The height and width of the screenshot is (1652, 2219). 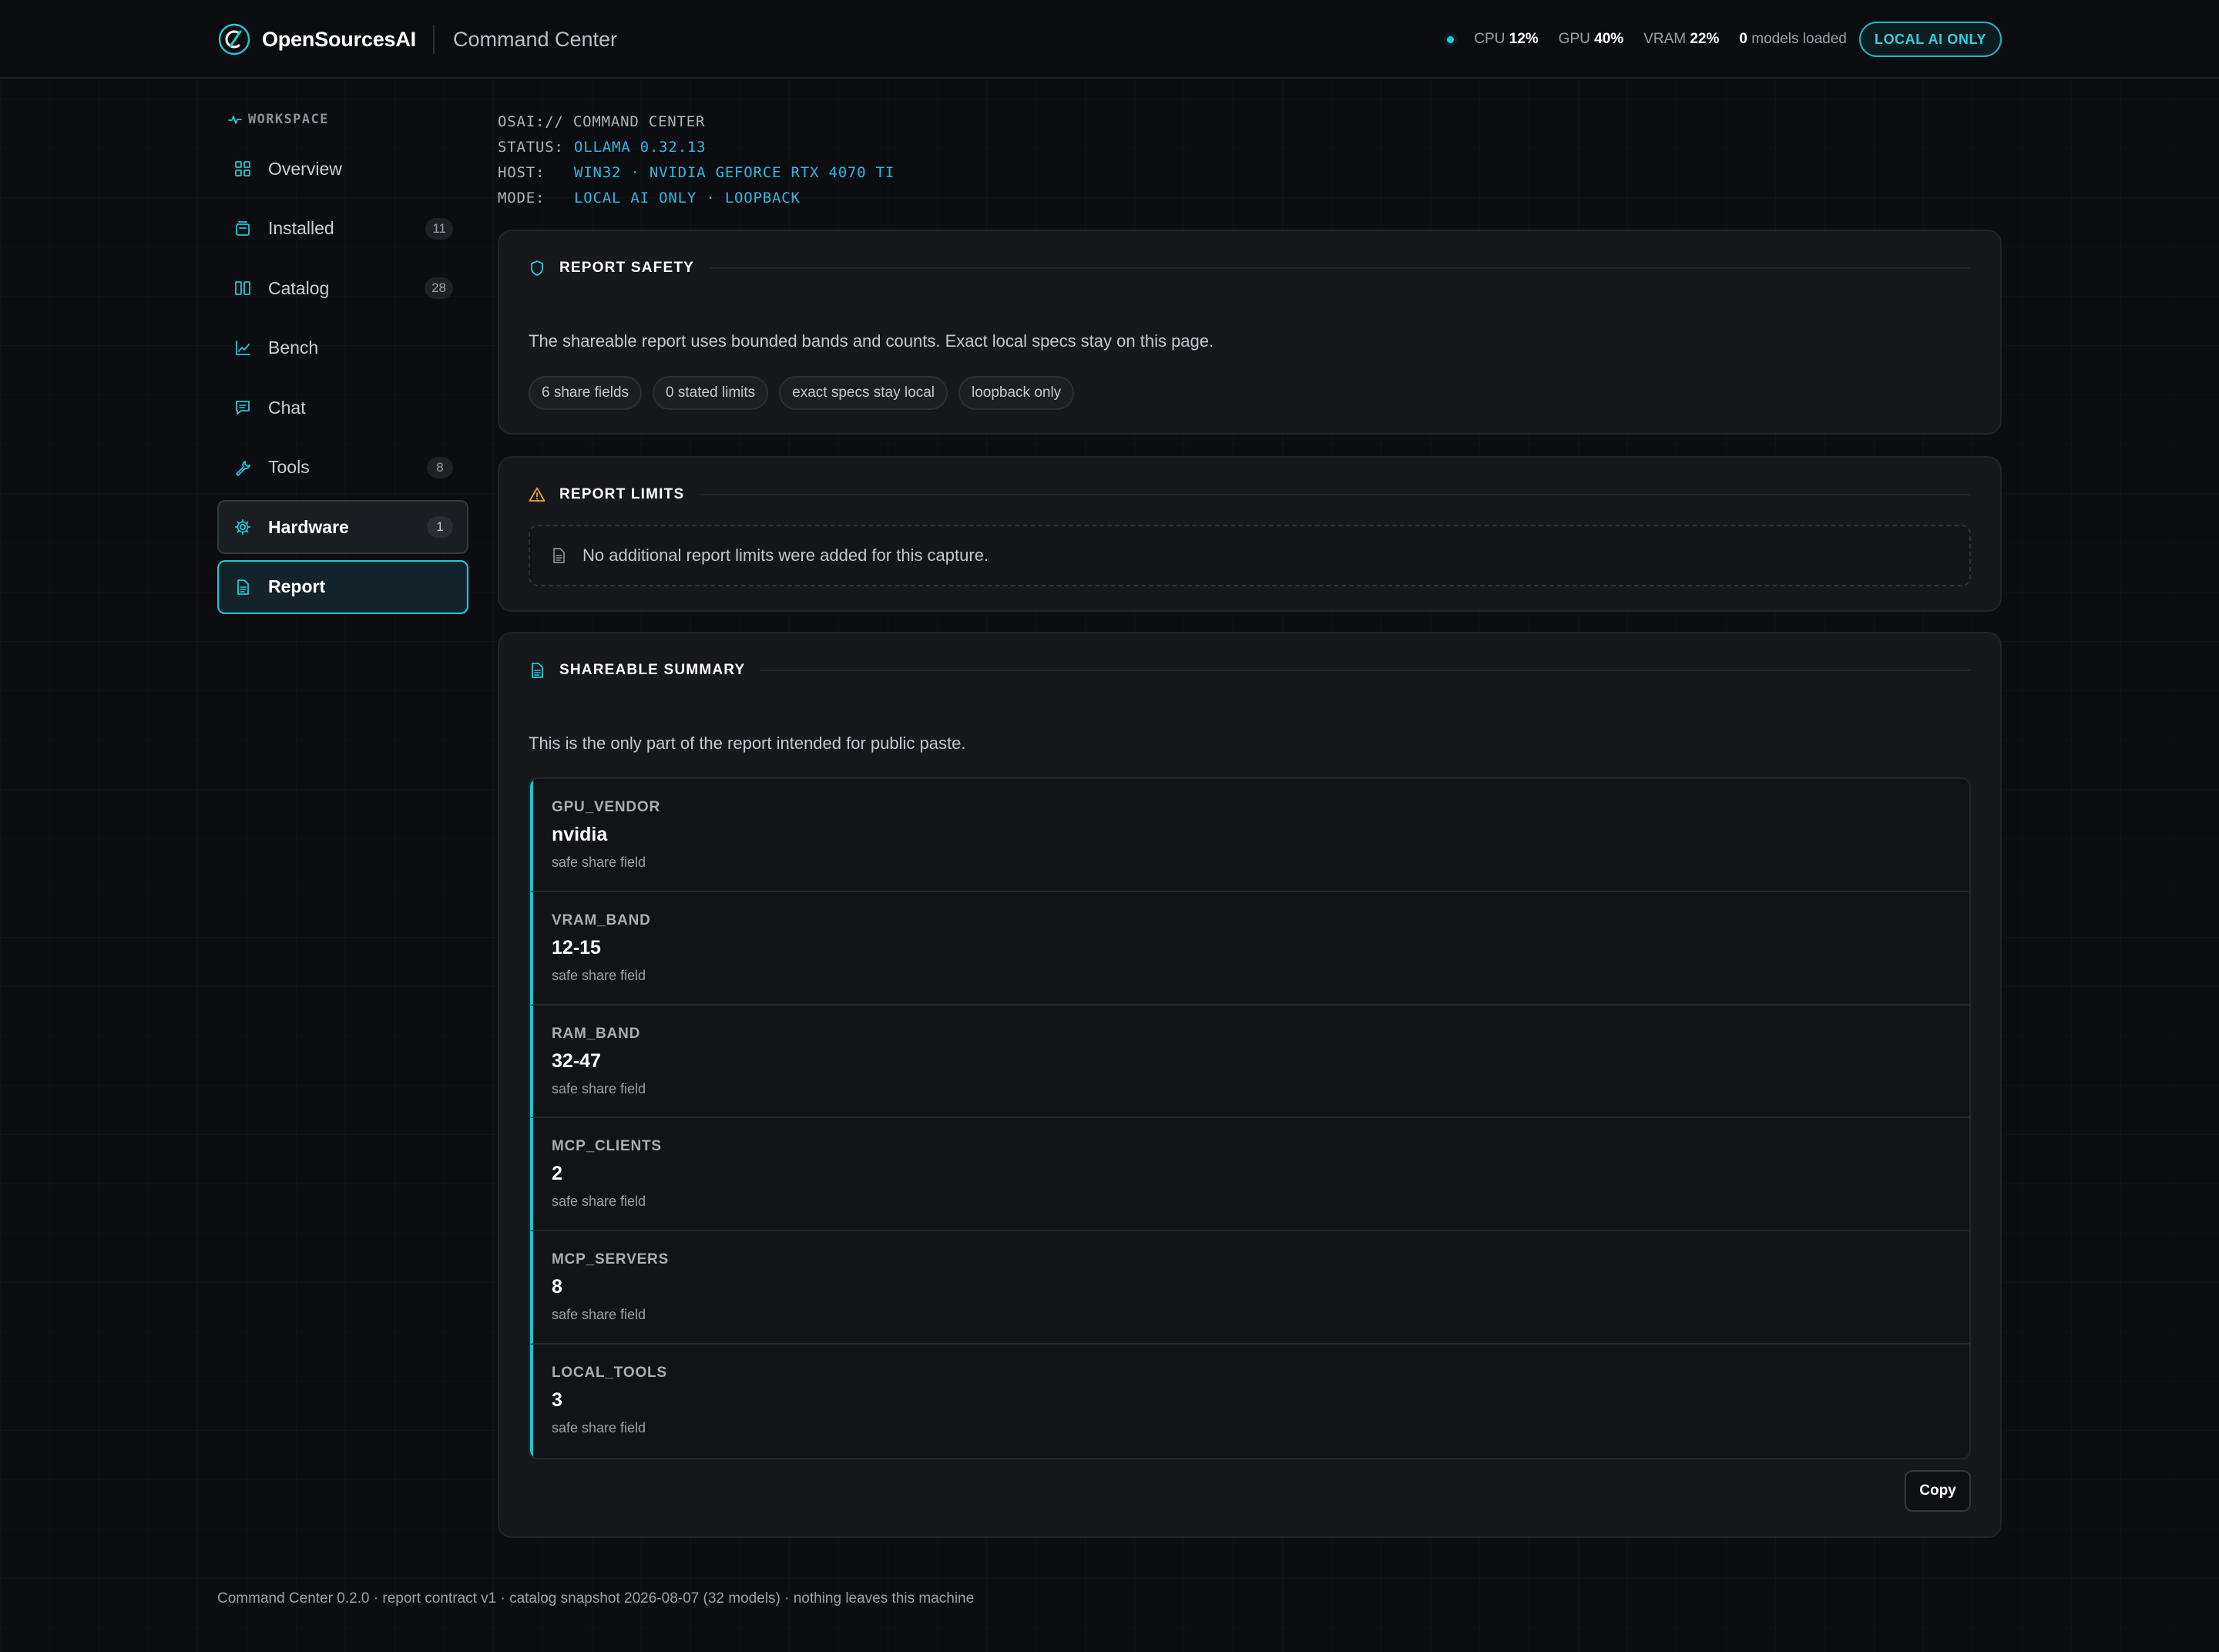 What do you see at coordinates (1451, 39) in the screenshot?
I see `live-status-dot` at bounding box center [1451, 39].